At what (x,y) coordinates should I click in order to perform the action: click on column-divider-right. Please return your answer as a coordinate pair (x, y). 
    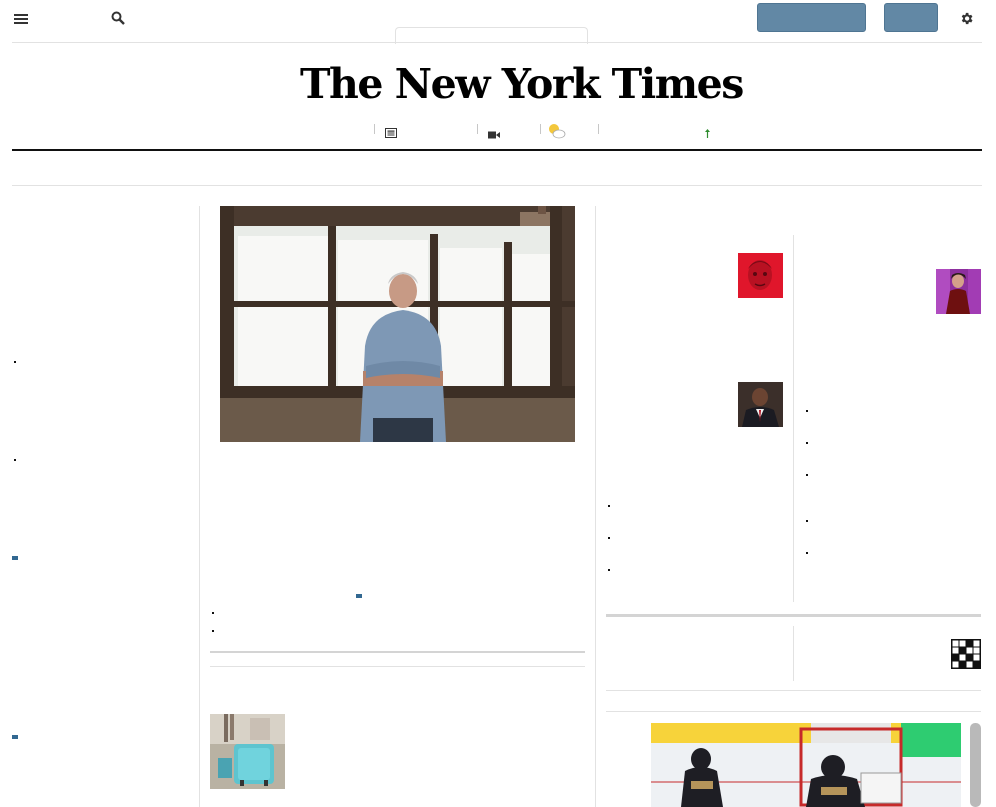
    Looking at the image, I should click on (793, 418).